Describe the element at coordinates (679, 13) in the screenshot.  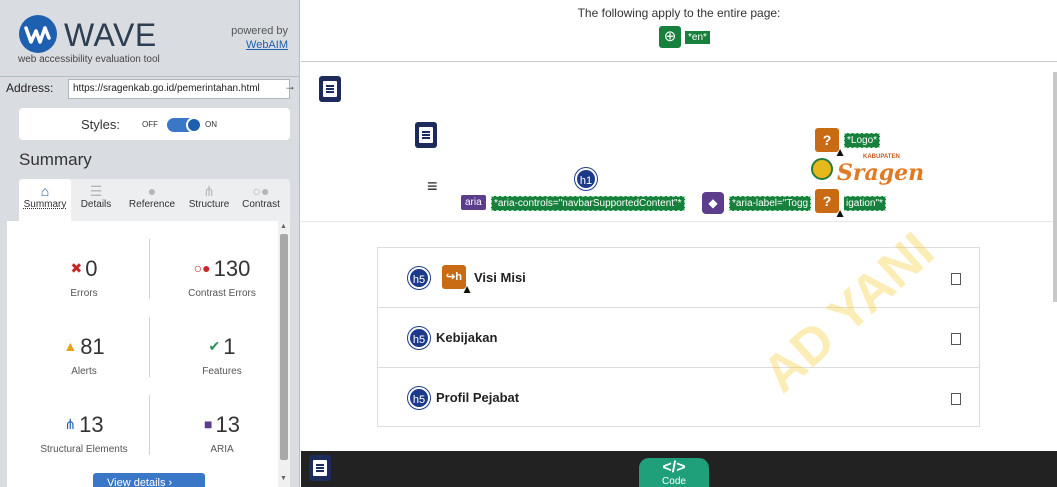
I see `entire-page-text: The following apply to the entire page:` at that location.